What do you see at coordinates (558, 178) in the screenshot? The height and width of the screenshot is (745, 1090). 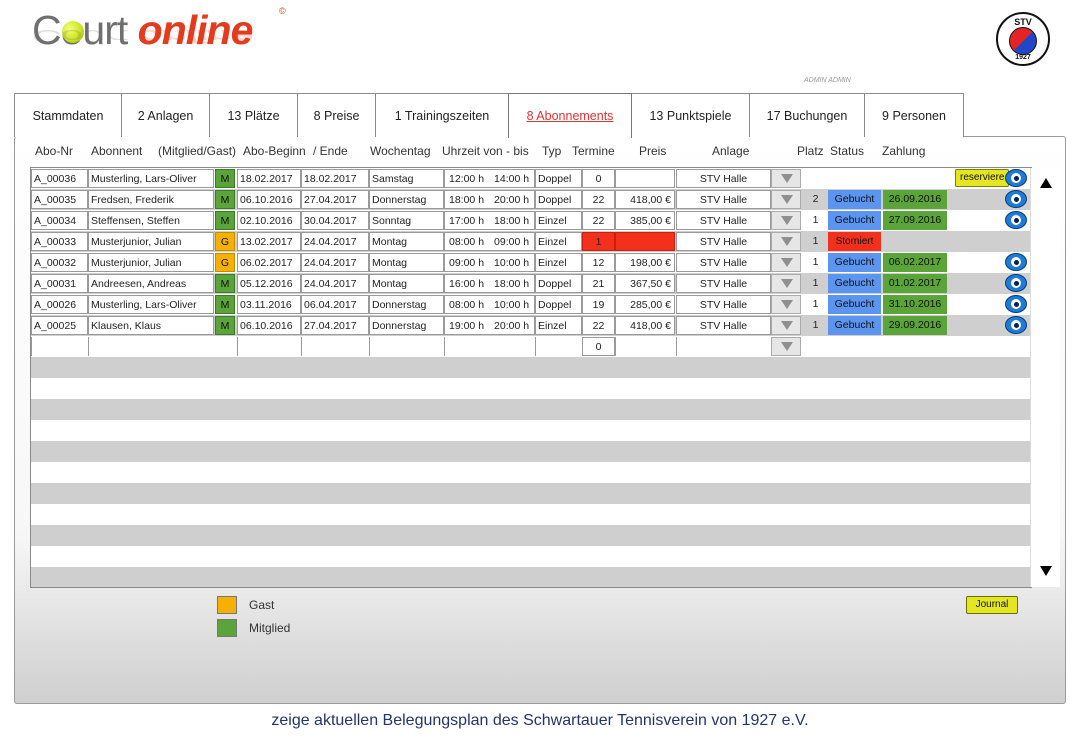 I see `cell-typ: Doppel` at bounding box center [558, 178].